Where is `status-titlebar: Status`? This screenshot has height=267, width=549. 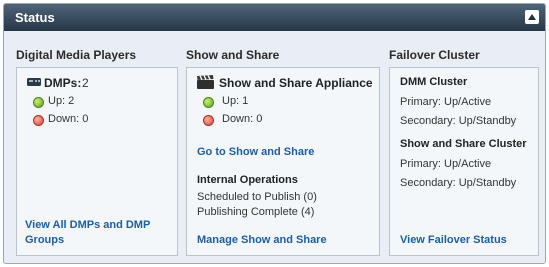
status-titlebar: Status is located at coordinates (274, 17).